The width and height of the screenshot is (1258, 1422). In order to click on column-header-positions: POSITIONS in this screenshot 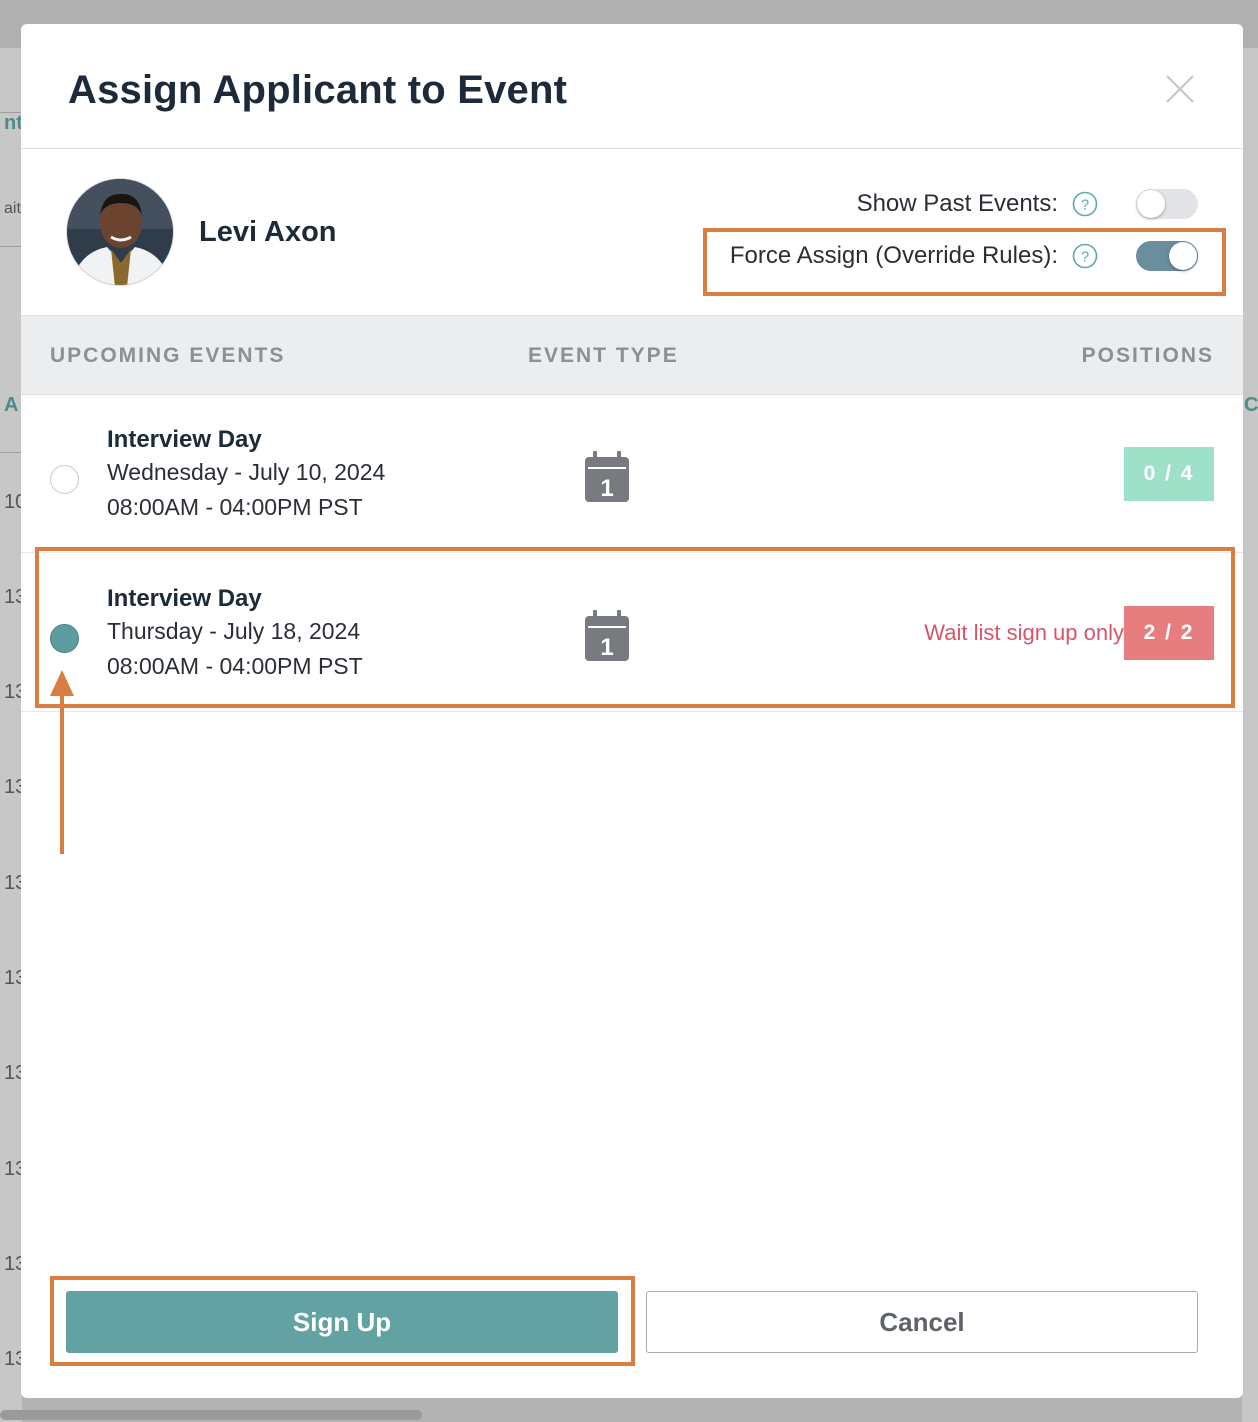, I will do `click(1147, 355)`.